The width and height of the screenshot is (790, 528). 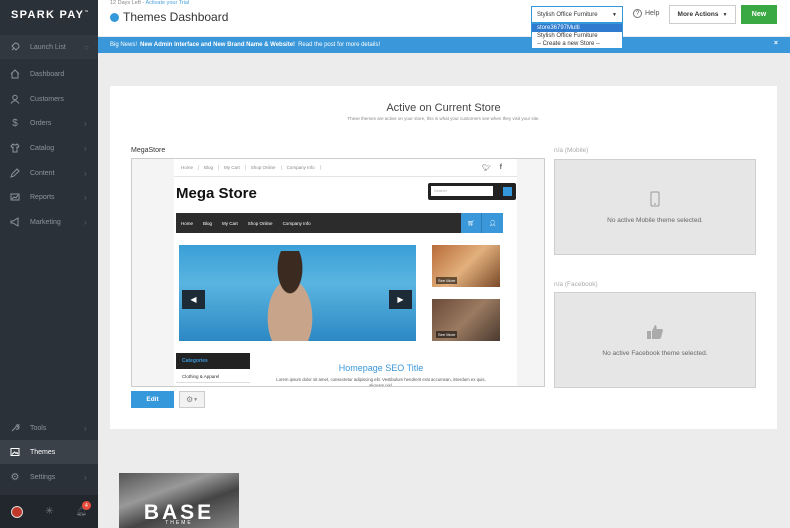 I want to click on user-icon, so click(x=15, y=99).